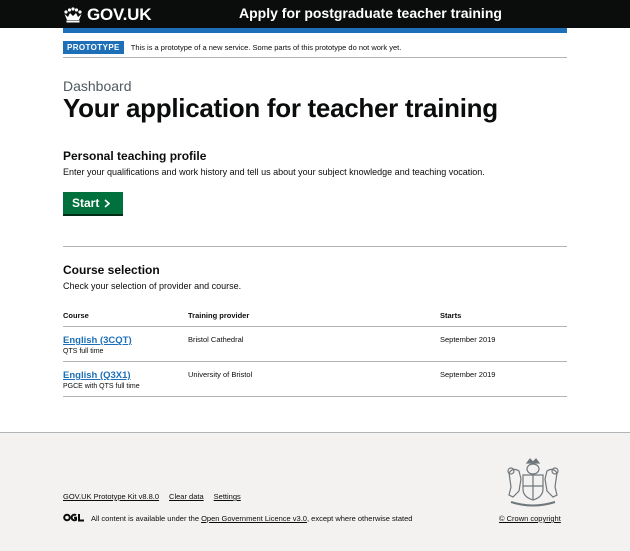 The image size is (630, 551). Describe the element at coordinates (315, 246) in the screenshot. I see `section-divider` at that location.